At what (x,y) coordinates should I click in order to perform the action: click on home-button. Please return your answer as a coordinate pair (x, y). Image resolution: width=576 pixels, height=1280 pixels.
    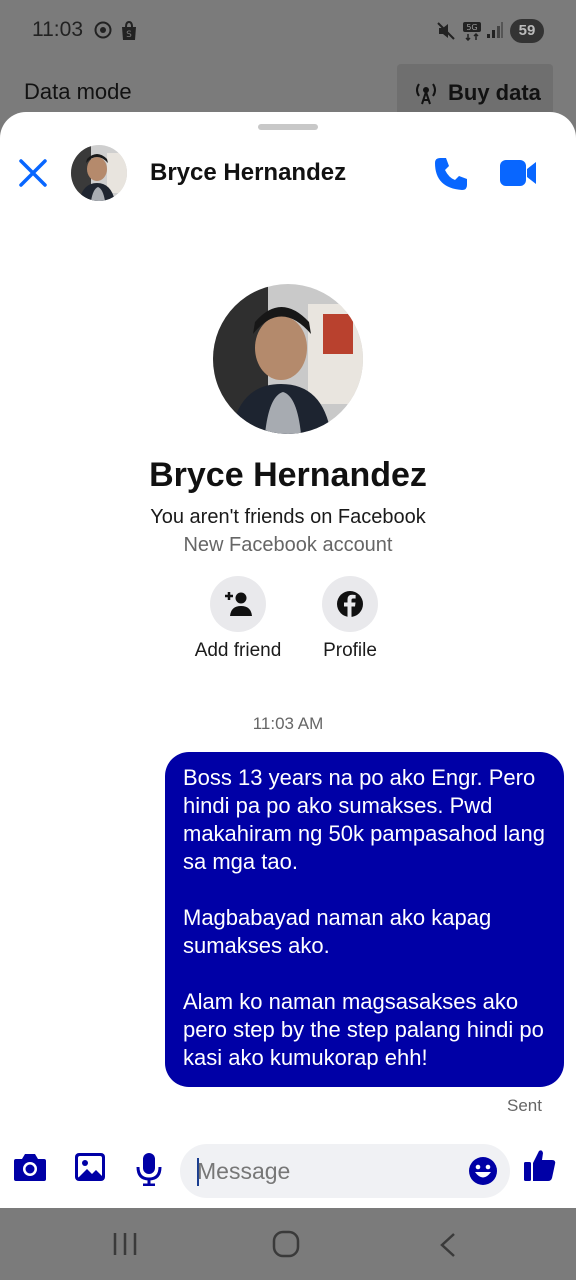
    Looking at the image, I should click on (286, 1246).